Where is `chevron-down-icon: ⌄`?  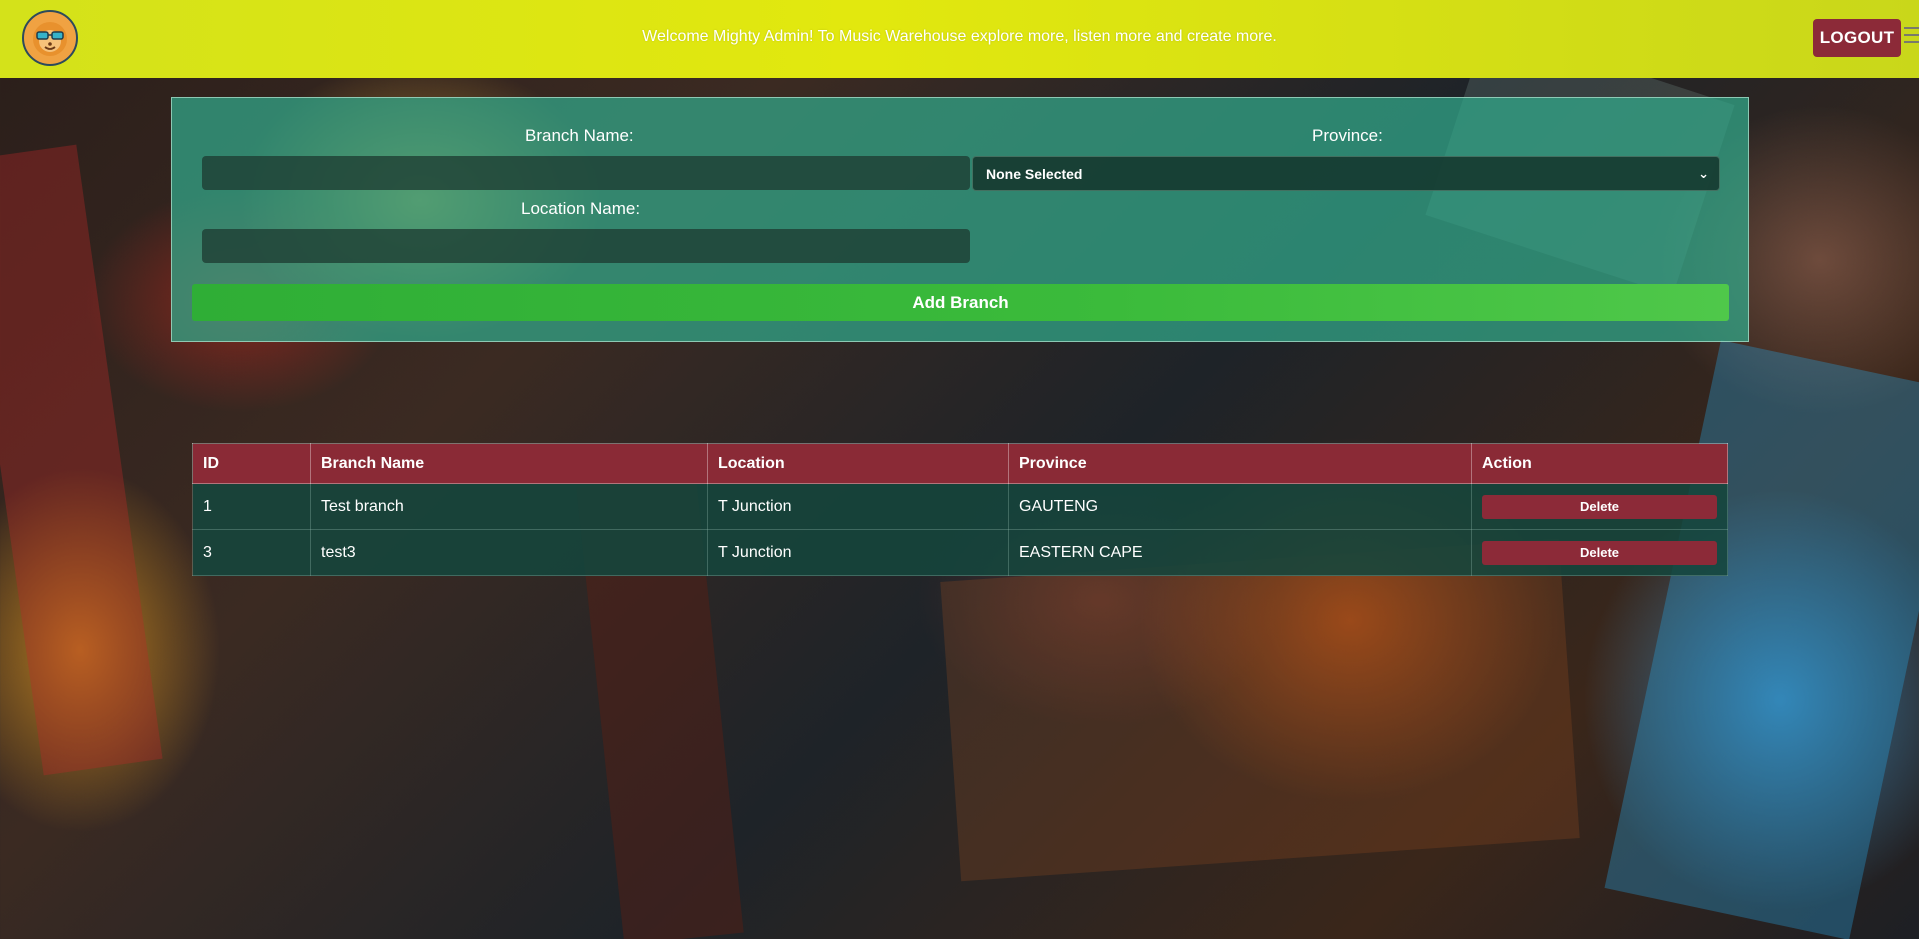 chevron-down-icon: ⌄ is located at coordinates (1703, 173).